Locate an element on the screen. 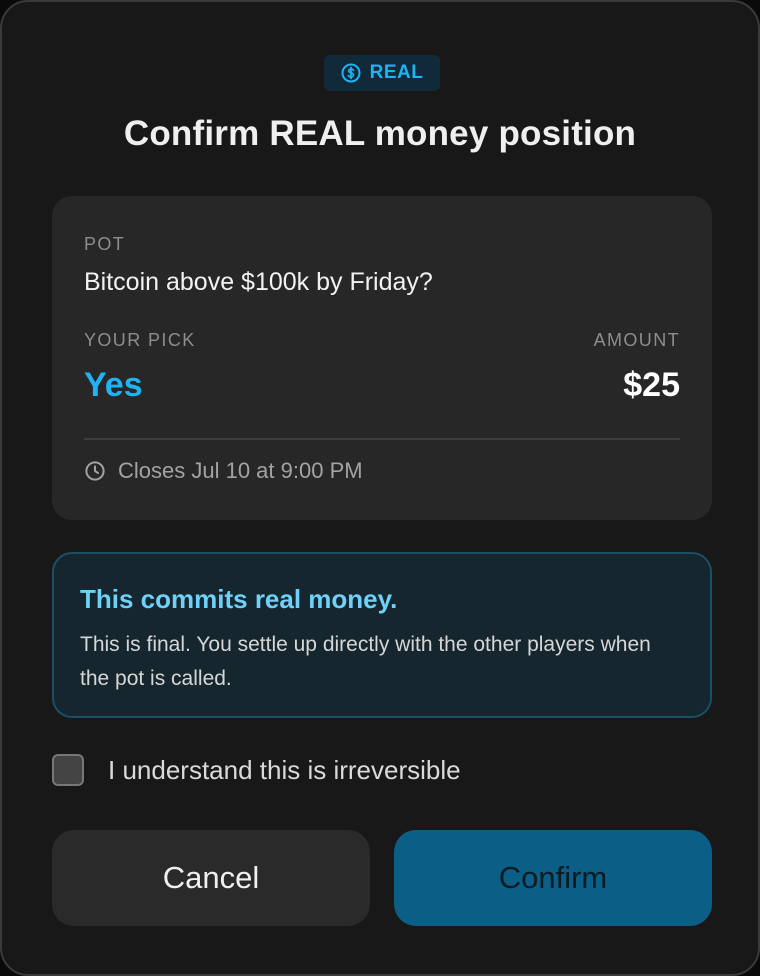 The image size is (760, 976). amount-value: $25 is located at coordinates (651, 385).